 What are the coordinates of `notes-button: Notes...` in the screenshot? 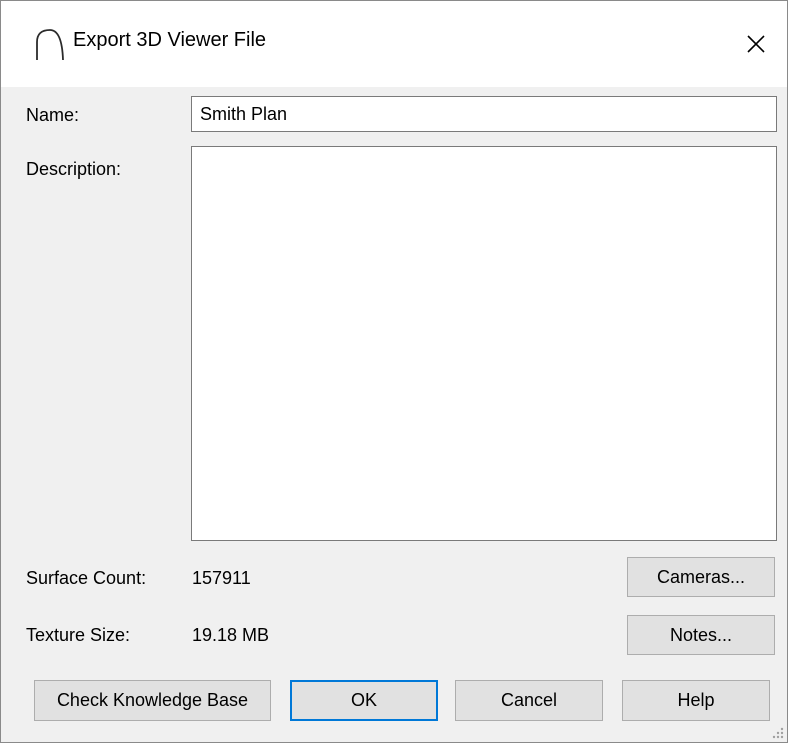 It's located at (701, 635).